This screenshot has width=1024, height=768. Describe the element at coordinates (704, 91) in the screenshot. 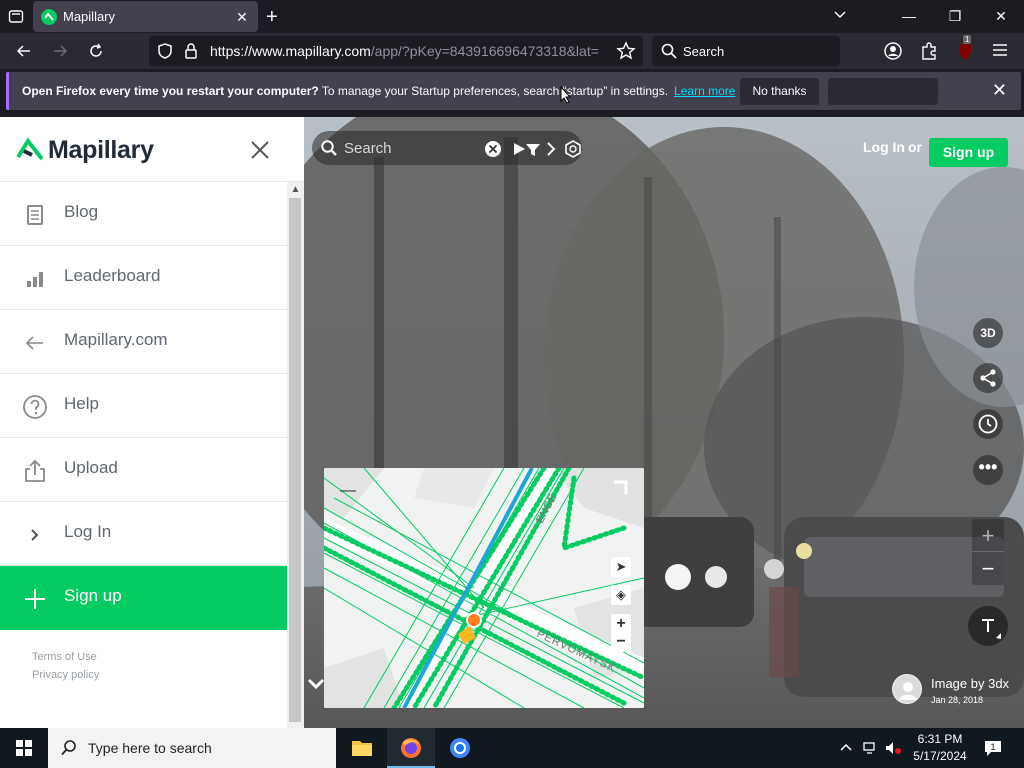

I see `learn-more-link: Learn more` at that location.